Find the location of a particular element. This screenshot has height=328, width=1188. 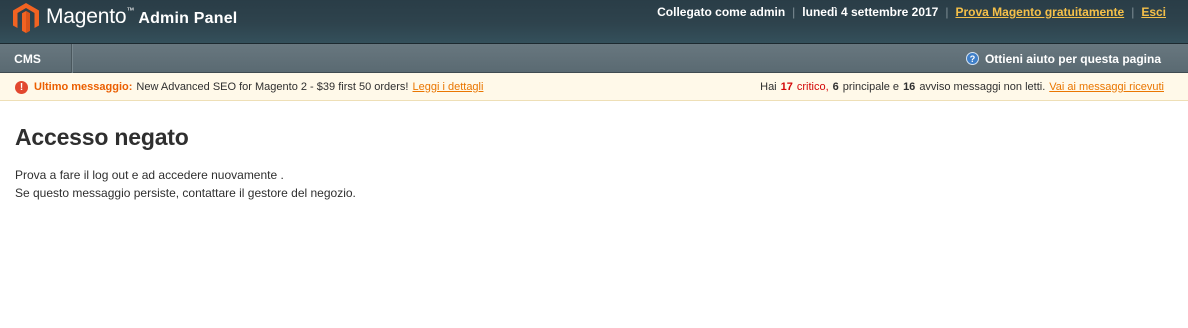

magento-logo-icon is located at coordinates (26, 18).